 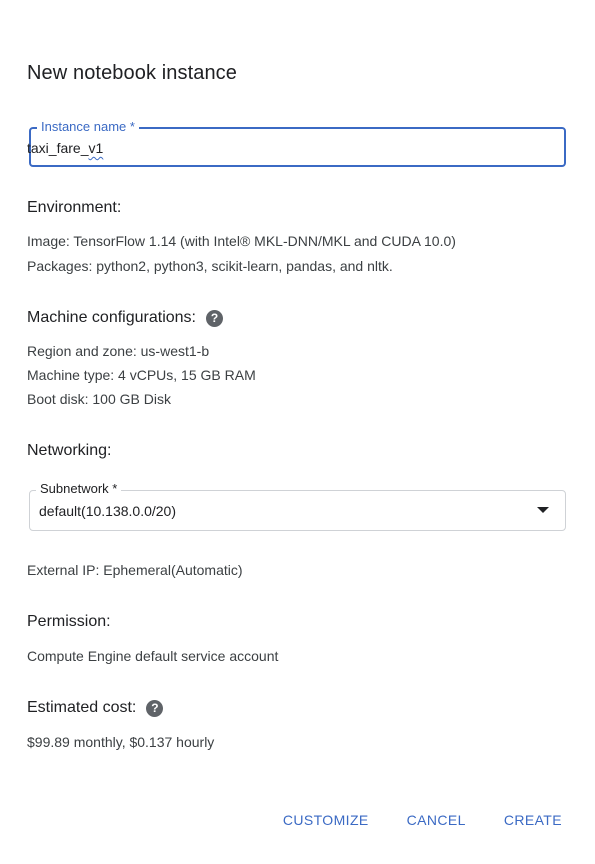 What do you see at coordinates (132, 73) in the screenshot?
I see `dialog-title: New notebook instance` at bounding box center [132, 73].